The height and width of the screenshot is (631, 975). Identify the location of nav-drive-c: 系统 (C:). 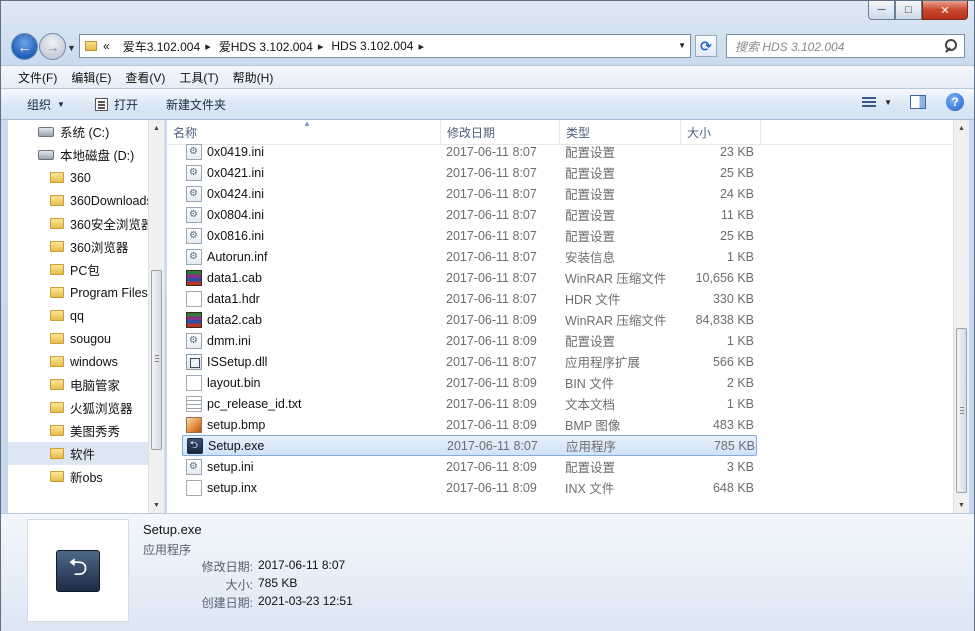
(78, 131).